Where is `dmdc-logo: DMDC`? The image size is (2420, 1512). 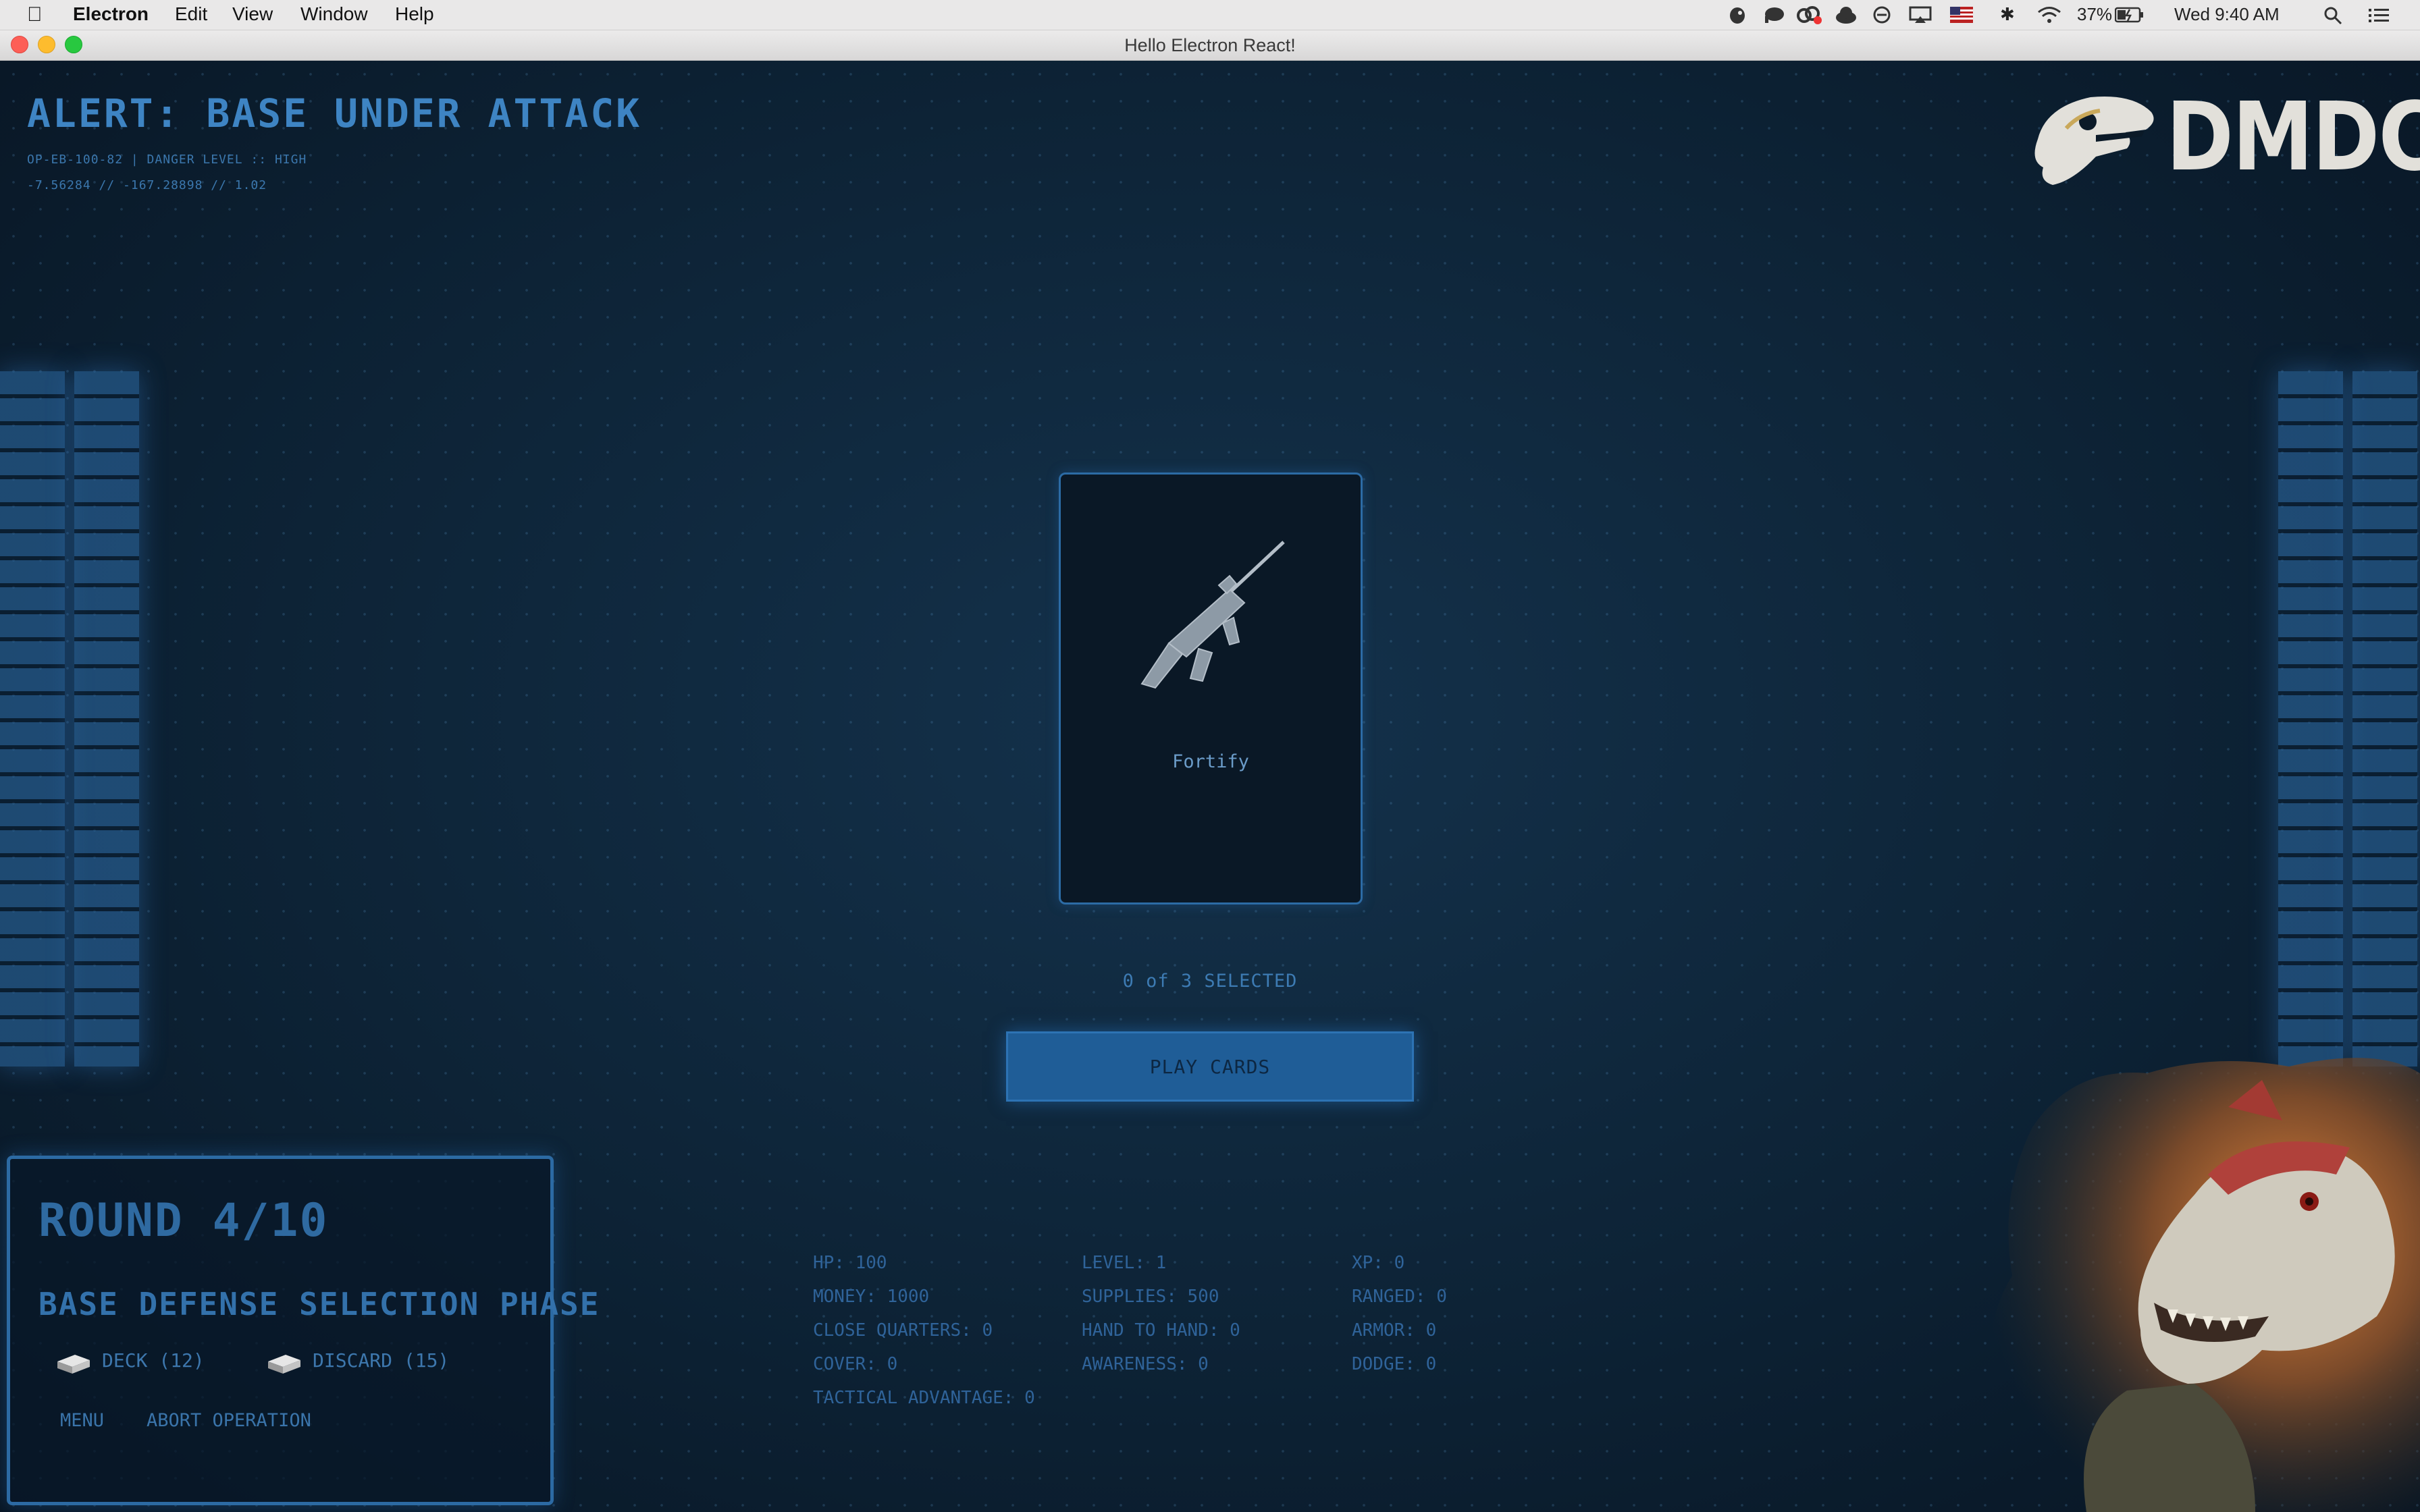 dmdc-logo: DMDC is located at coordinates (2223, 139).